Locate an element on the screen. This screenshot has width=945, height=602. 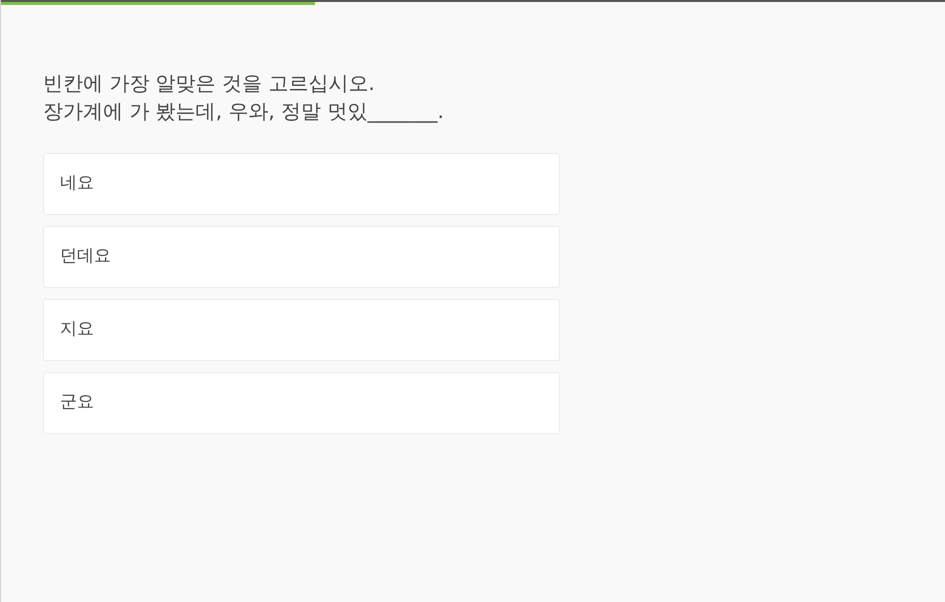
question-sentence: 장가계에 가 봤는데, 우와, 정말 멋있_______. is located at coordinates (244, 111).